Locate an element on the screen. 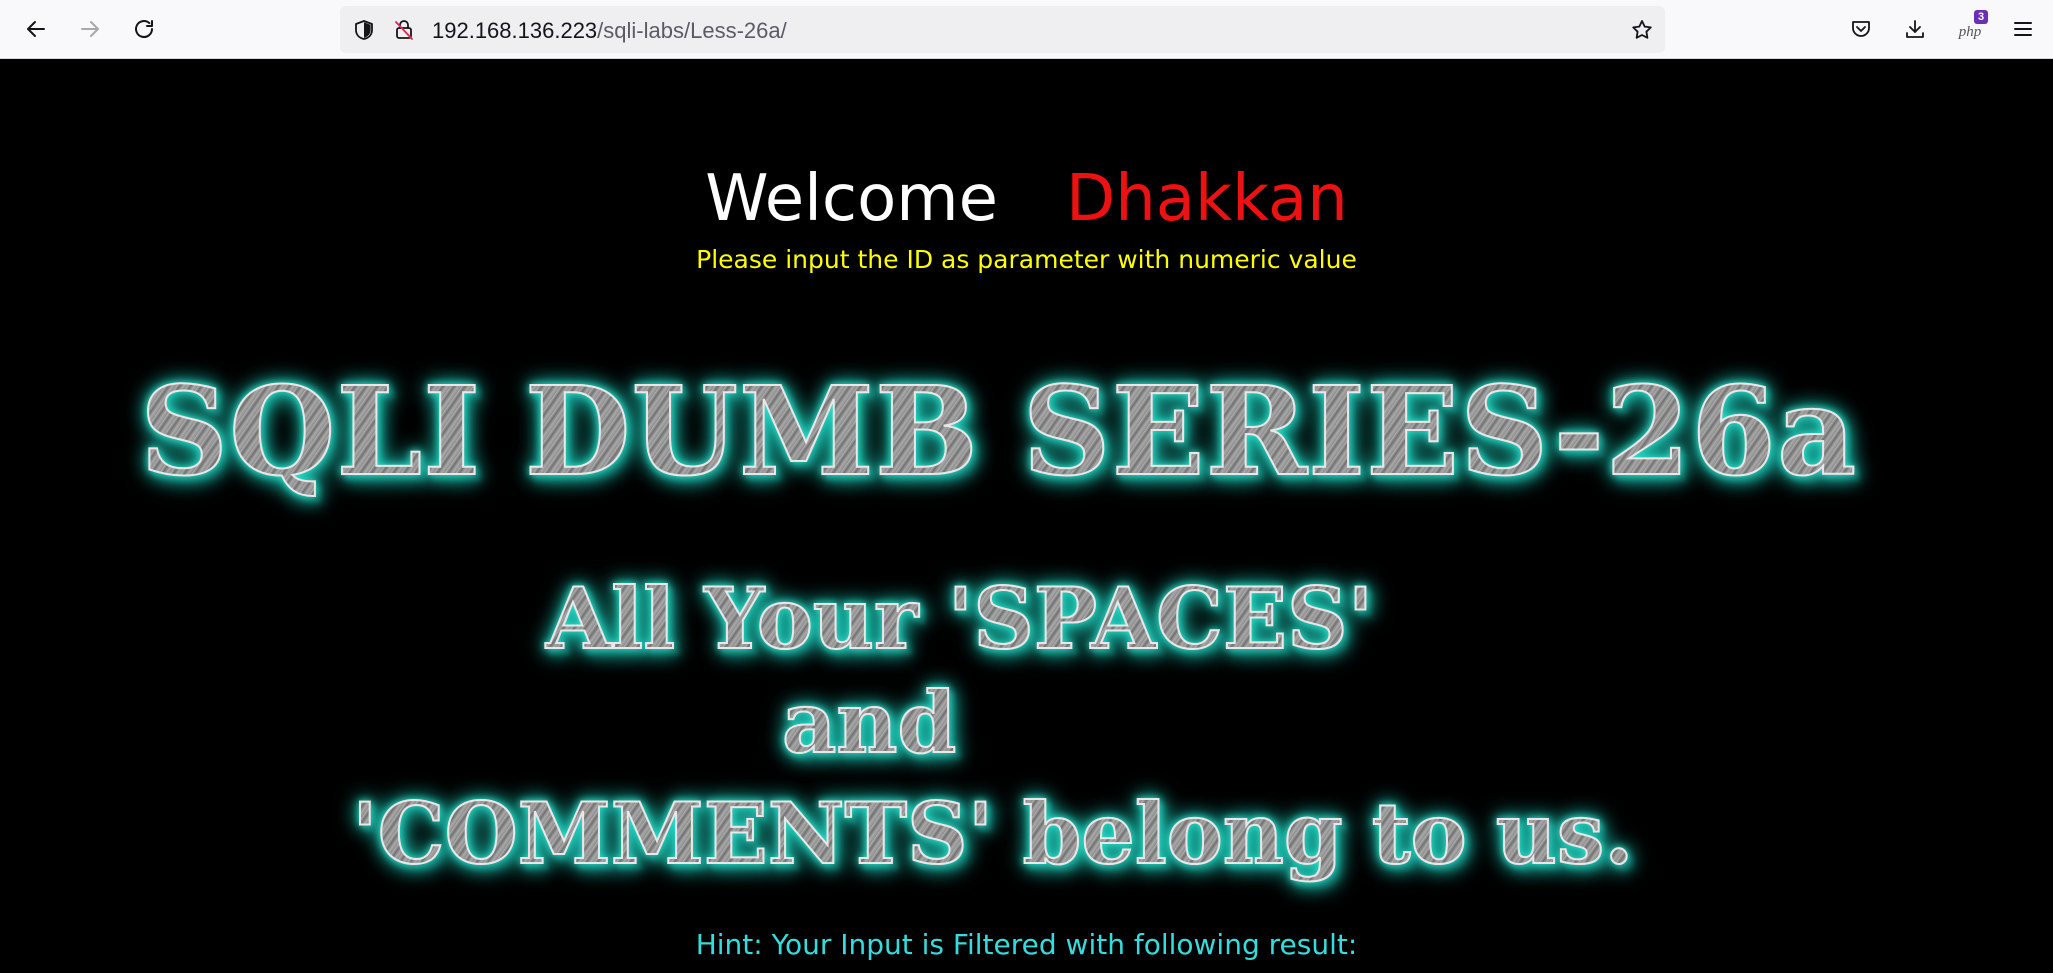  download-icon is located at coordinates (1915, 29).